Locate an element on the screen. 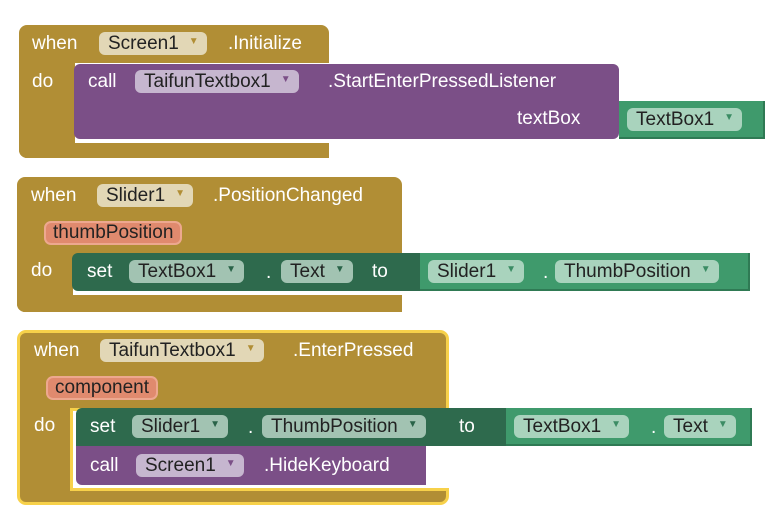 The image size is (775, 531). event-handler-name: .PositionChanged is located at coordinates (288, 195).